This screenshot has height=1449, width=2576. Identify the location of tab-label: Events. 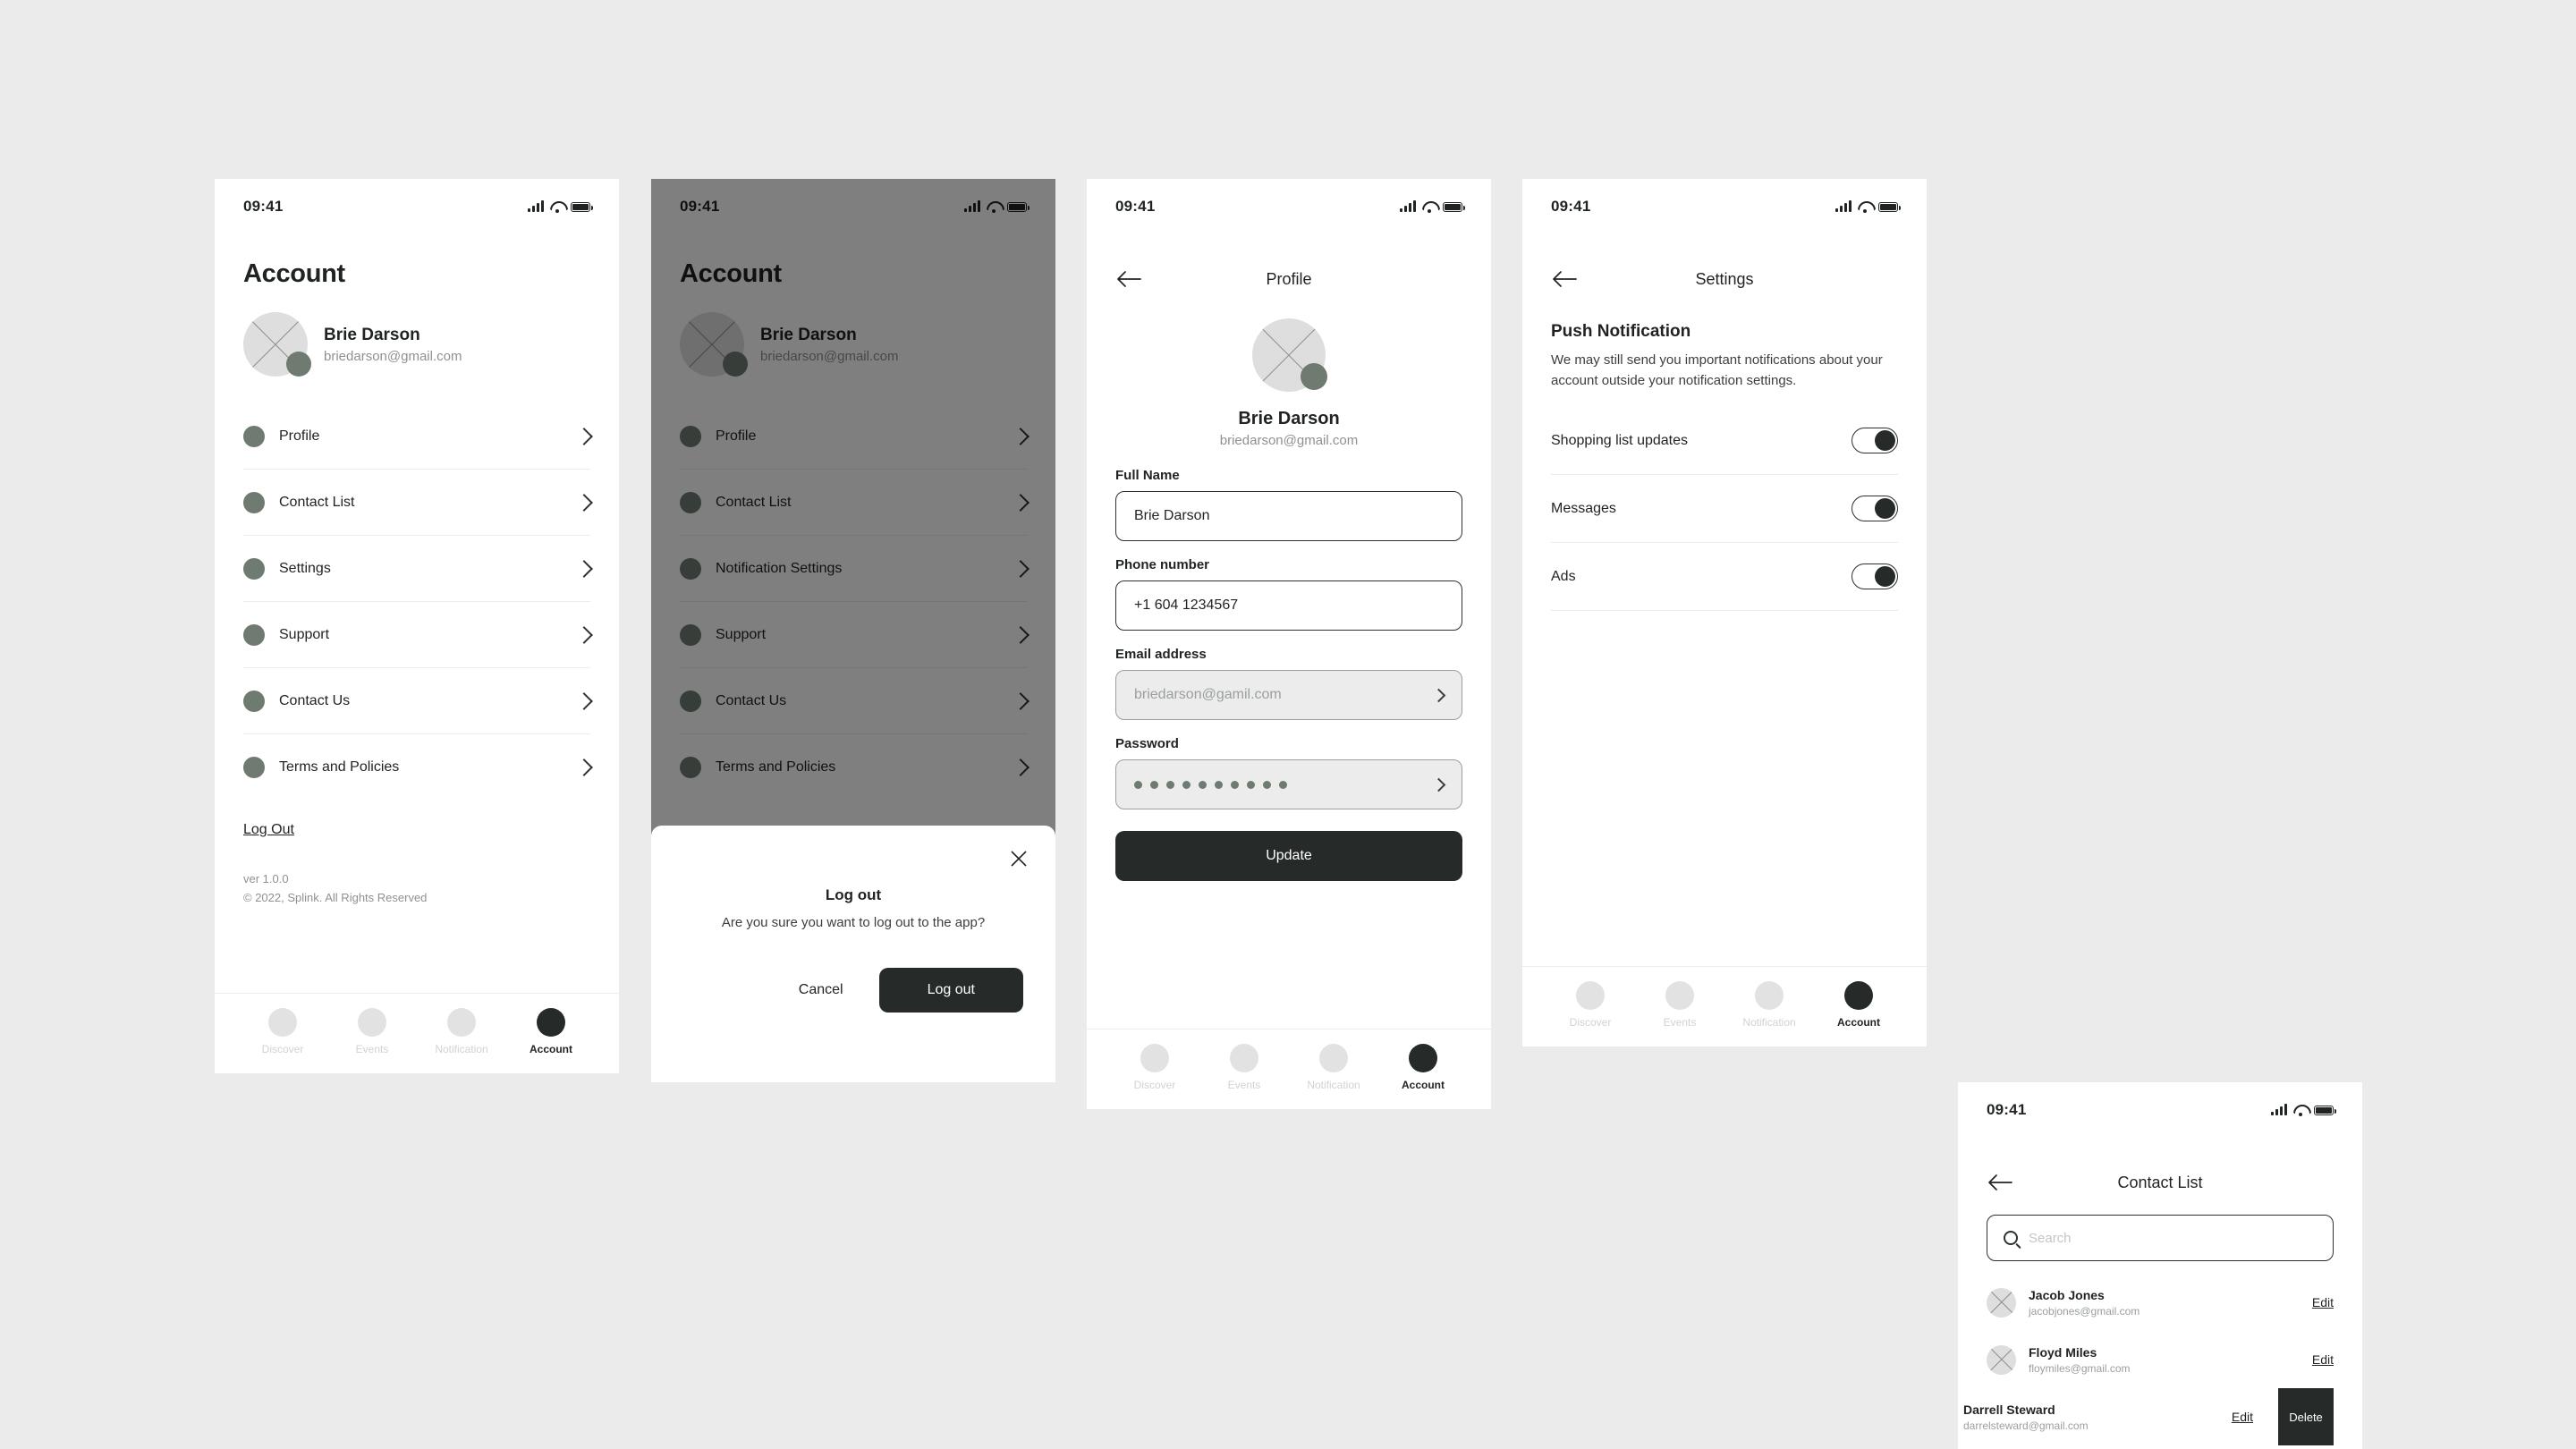
(372, 1049).